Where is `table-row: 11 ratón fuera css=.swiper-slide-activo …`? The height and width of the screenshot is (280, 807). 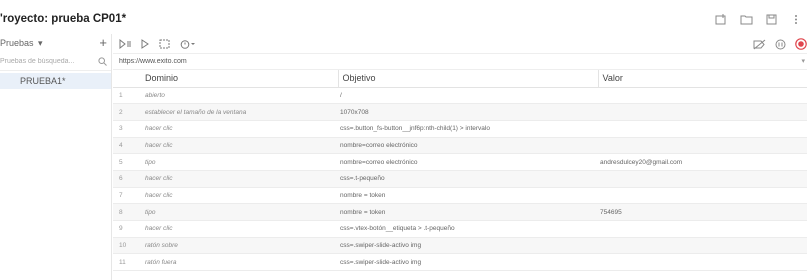 table-row: 11 ratón fuera css=.swiper-slide-activo … is located at coordinates (460, 262).